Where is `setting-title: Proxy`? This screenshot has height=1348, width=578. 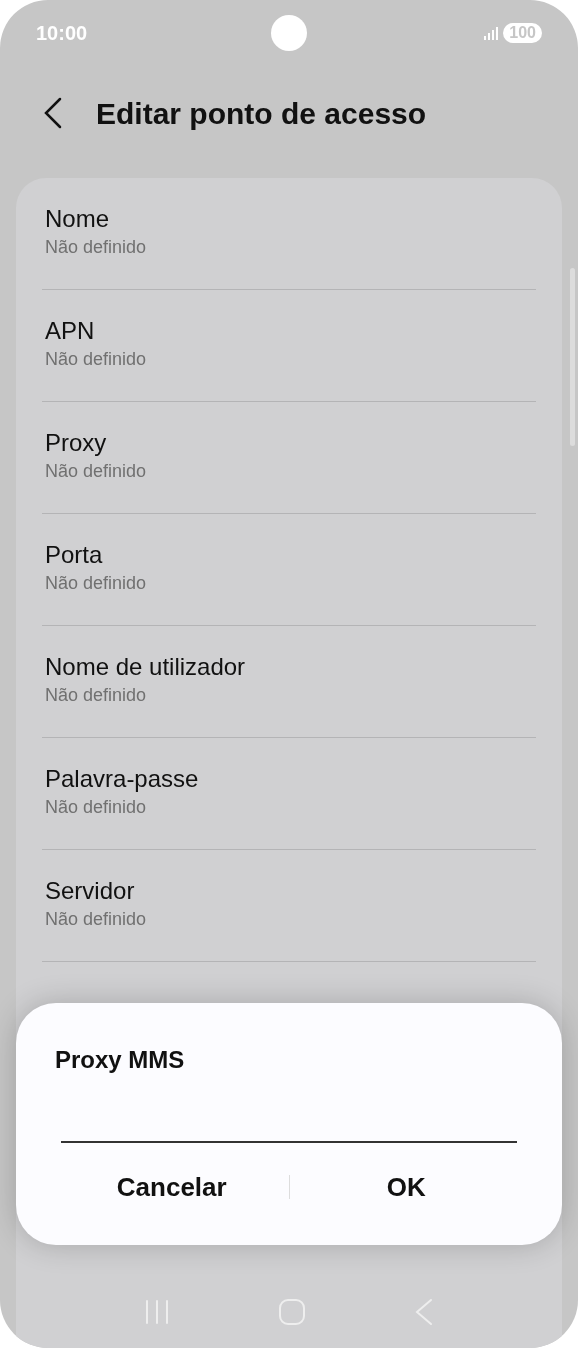 setting-title: Proxy is located at coordinates (76, 443).